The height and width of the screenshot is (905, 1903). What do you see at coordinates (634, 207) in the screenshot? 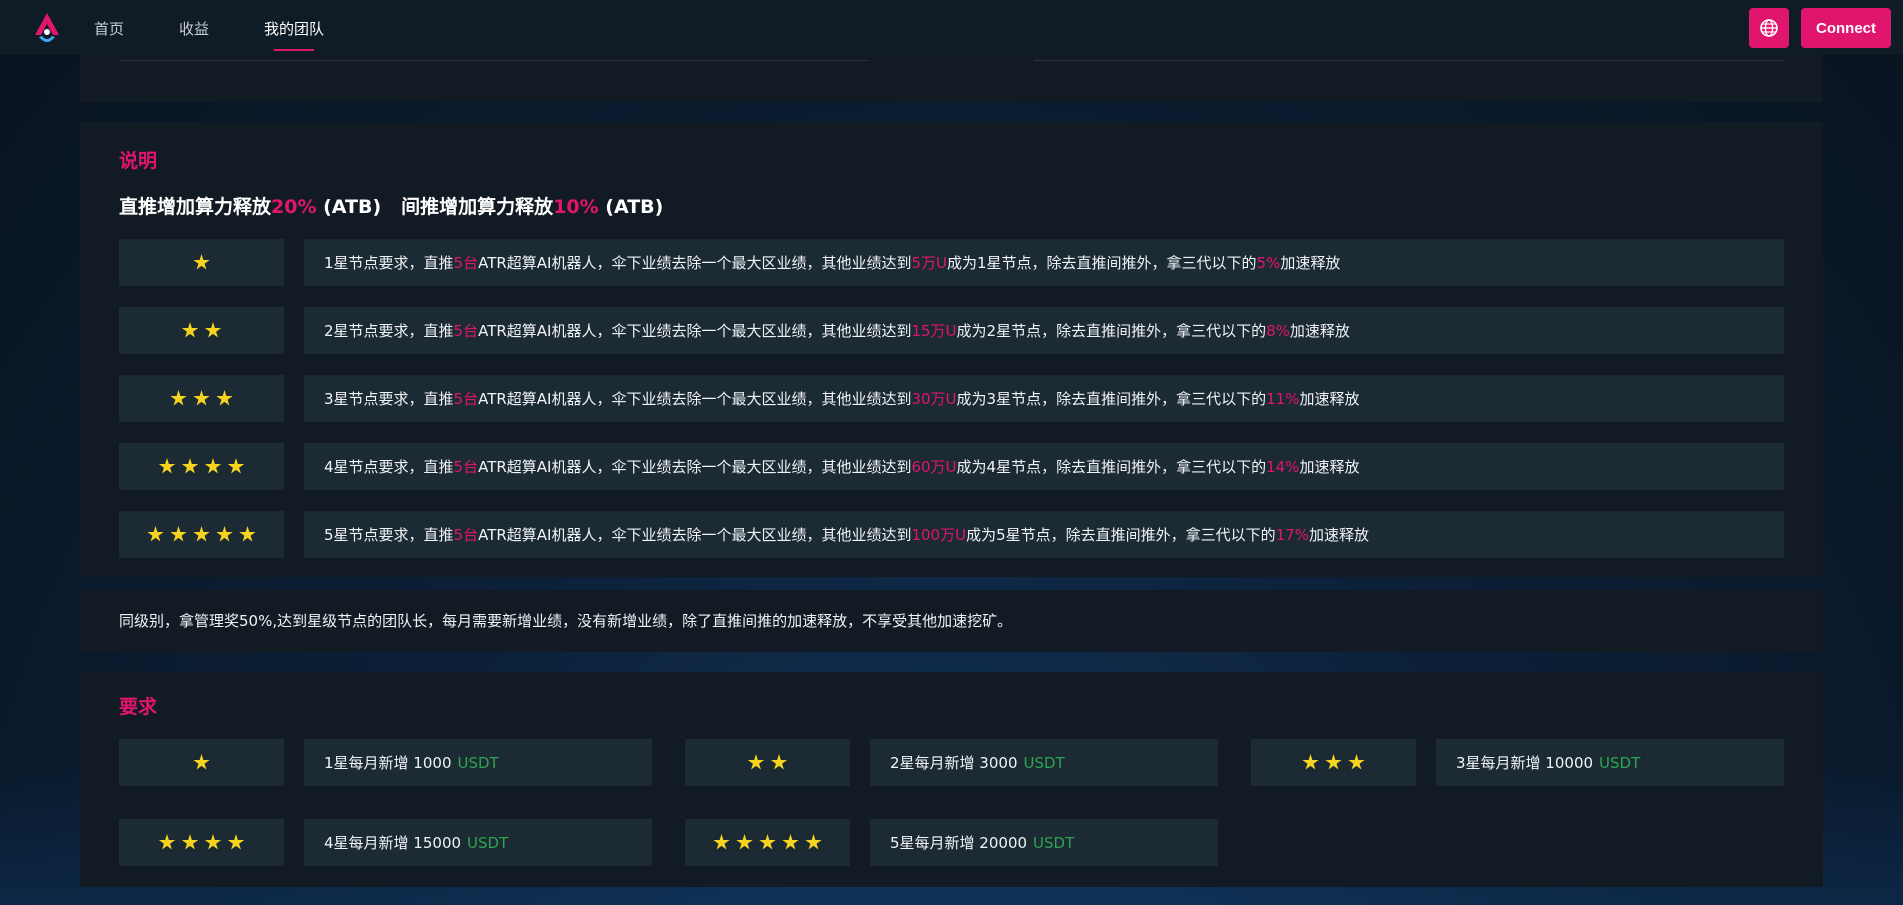
I see `headline-indirect-unit: (ATB)` at bounding box center [634, 207].